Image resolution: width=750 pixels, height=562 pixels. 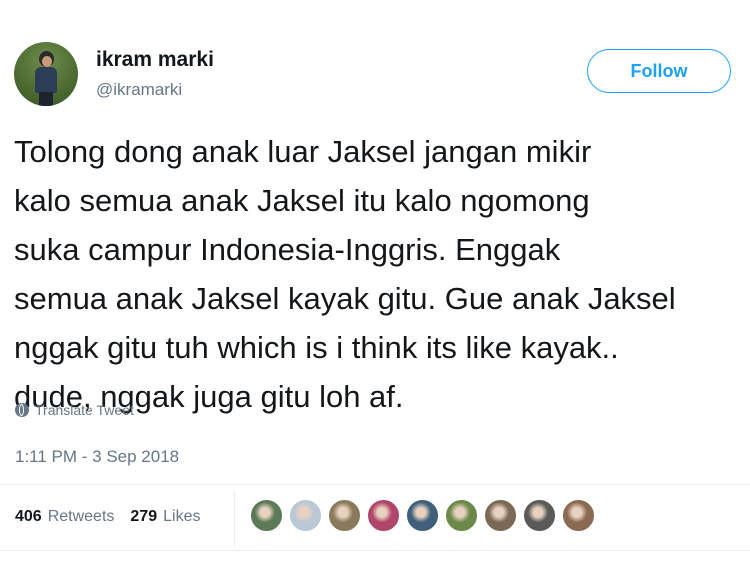 What do you see at coordinates (97, 457) in the screenshot?
I see `tweet-timestamp: 1:11 PM - 3 Sep 2018` at bounding box center [97, 457].